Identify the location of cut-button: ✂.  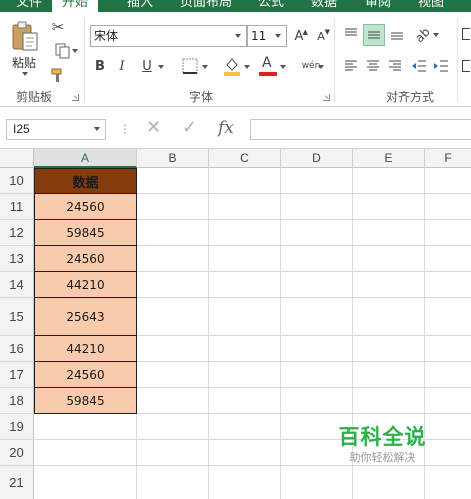
(58, 27).